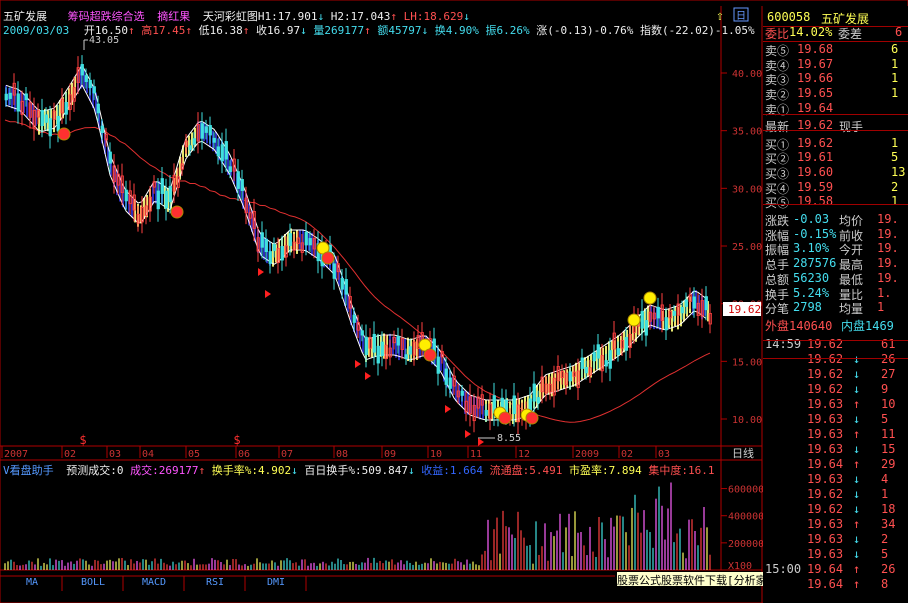 The height and width of the screenshot is (603, 908). Describe the element at coordinates (585, 30) in the screenshot. I see `change-label: 涨(-0.13)-0.76%` at that location.